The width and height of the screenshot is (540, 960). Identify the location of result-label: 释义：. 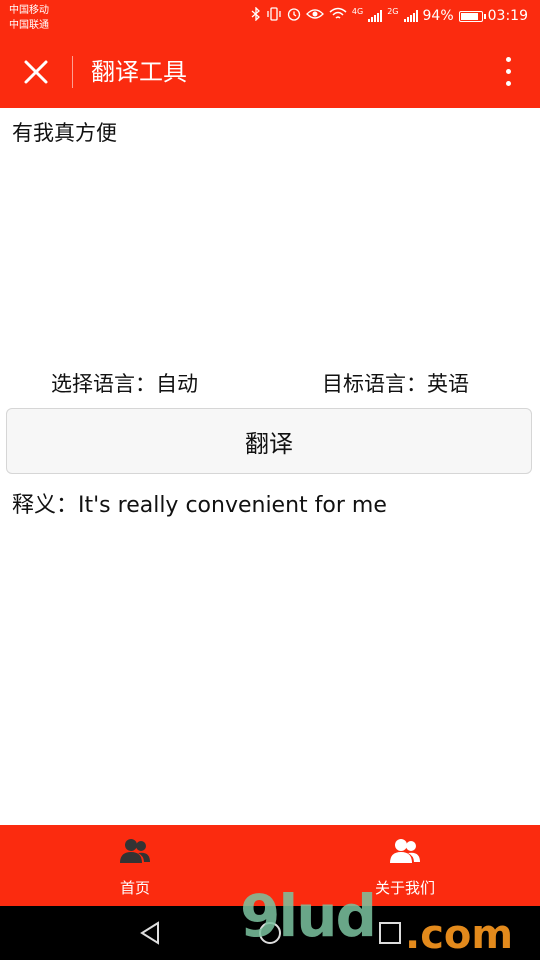
(45, 505).